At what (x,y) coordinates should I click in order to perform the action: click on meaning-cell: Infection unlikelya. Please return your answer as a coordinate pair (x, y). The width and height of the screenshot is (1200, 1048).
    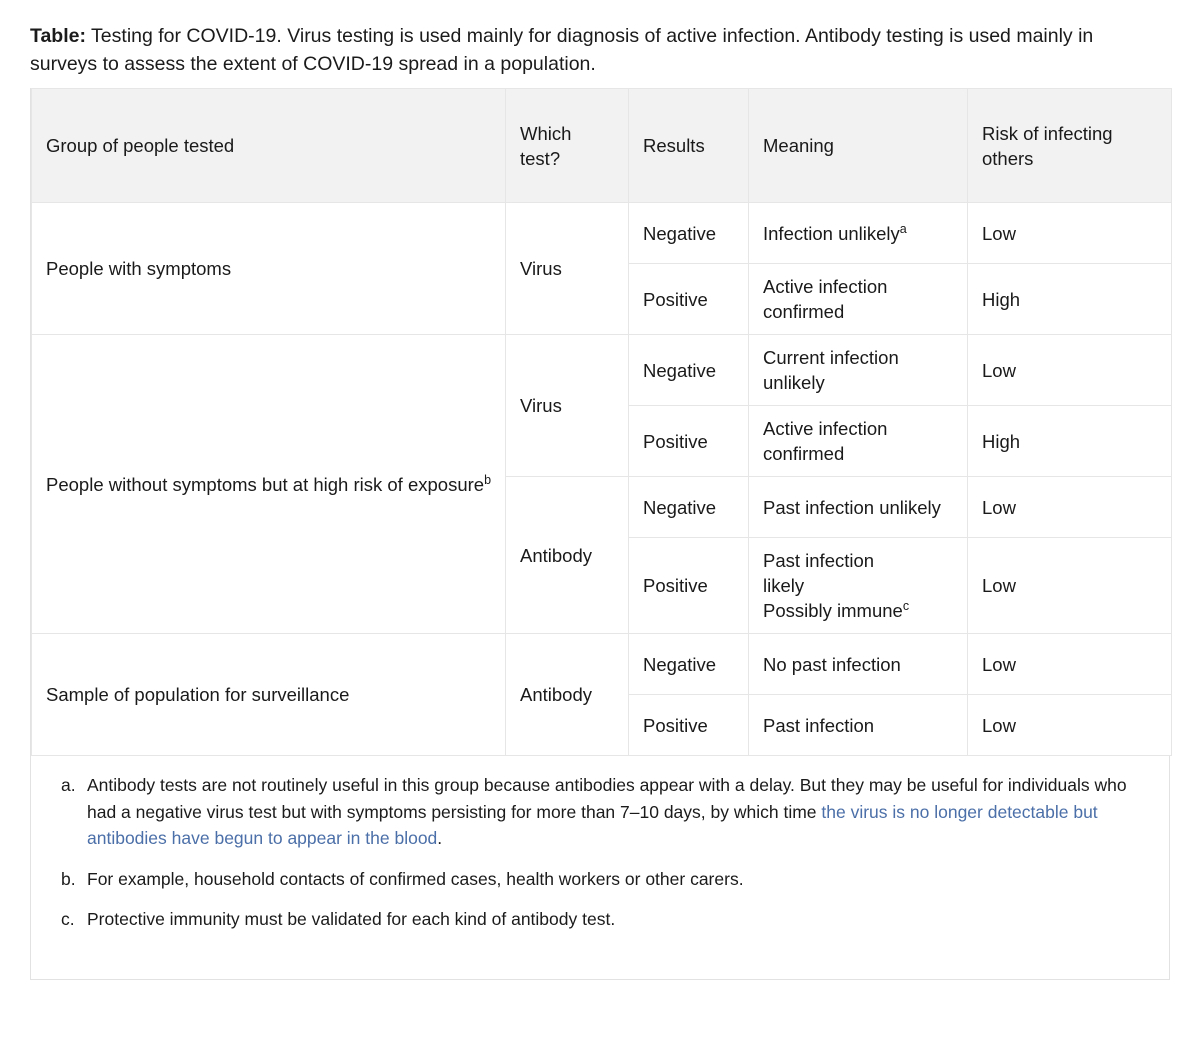
    Looking at the image, I should click on (858, 233).